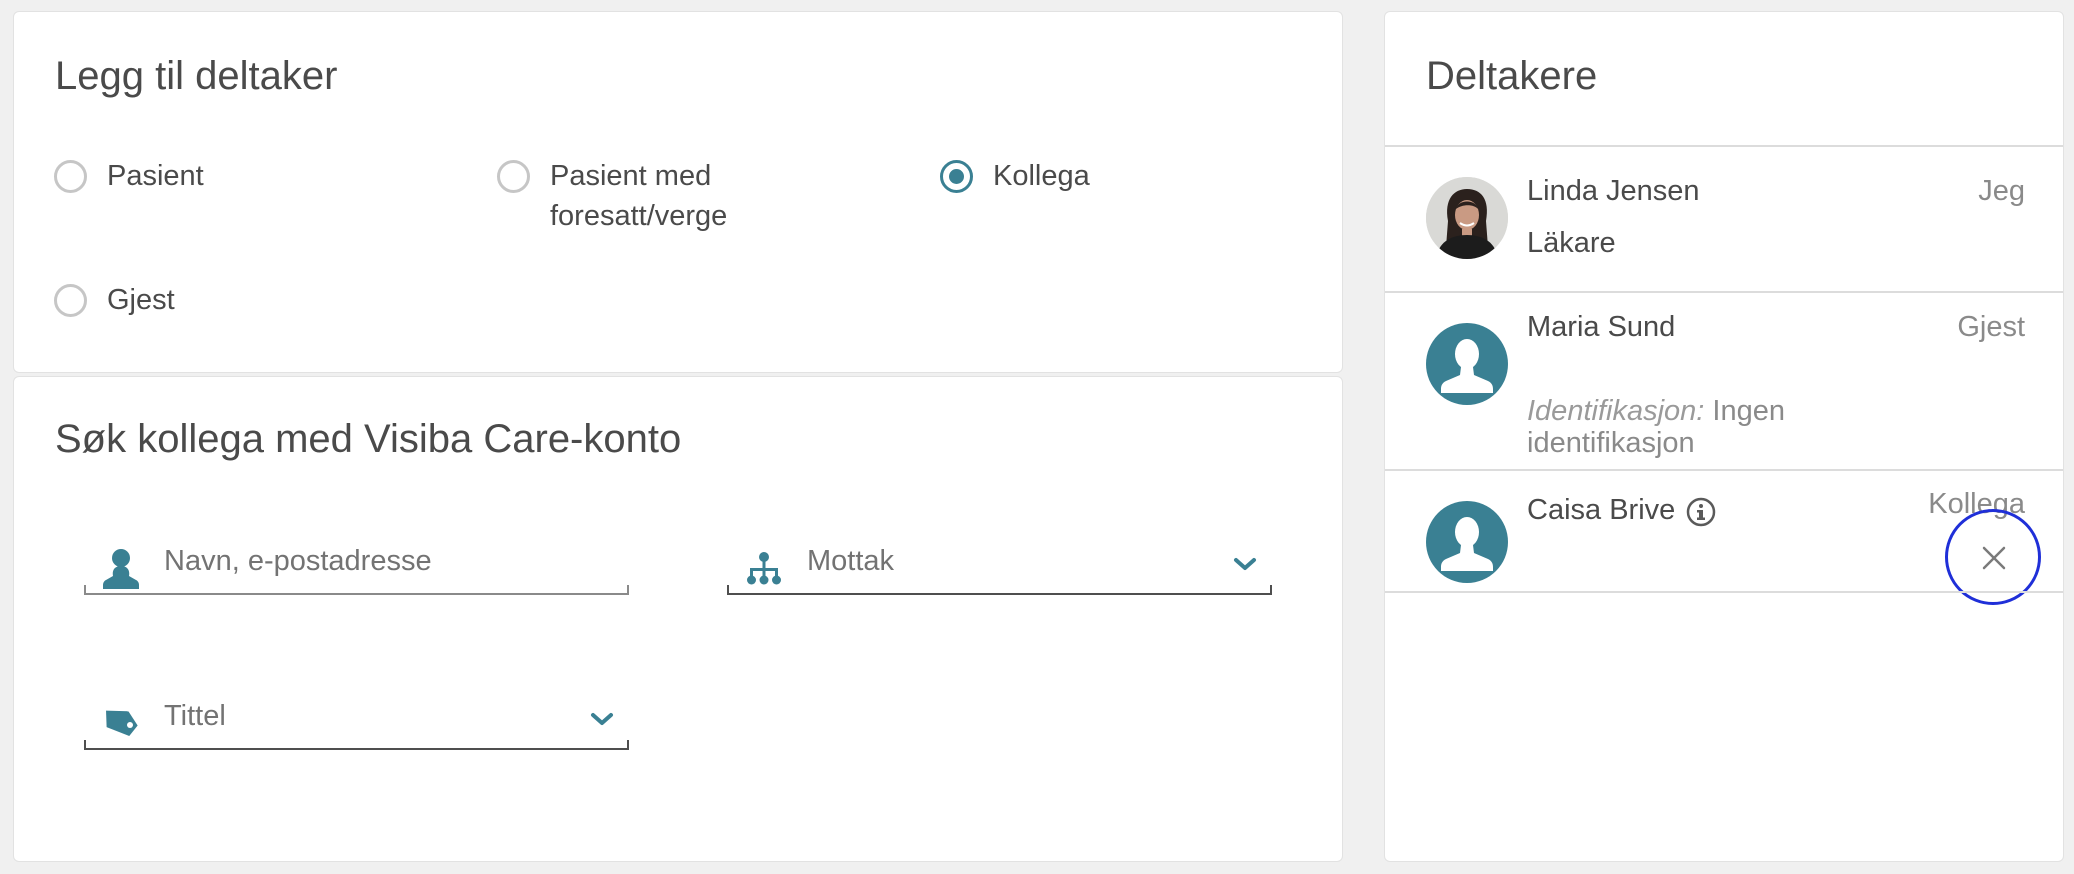 Image resolution: width=2074 pixels, height=874 pixels. I want to click on participant-row: Linda Jensen Jeg Läkare, so click(1724, 219).